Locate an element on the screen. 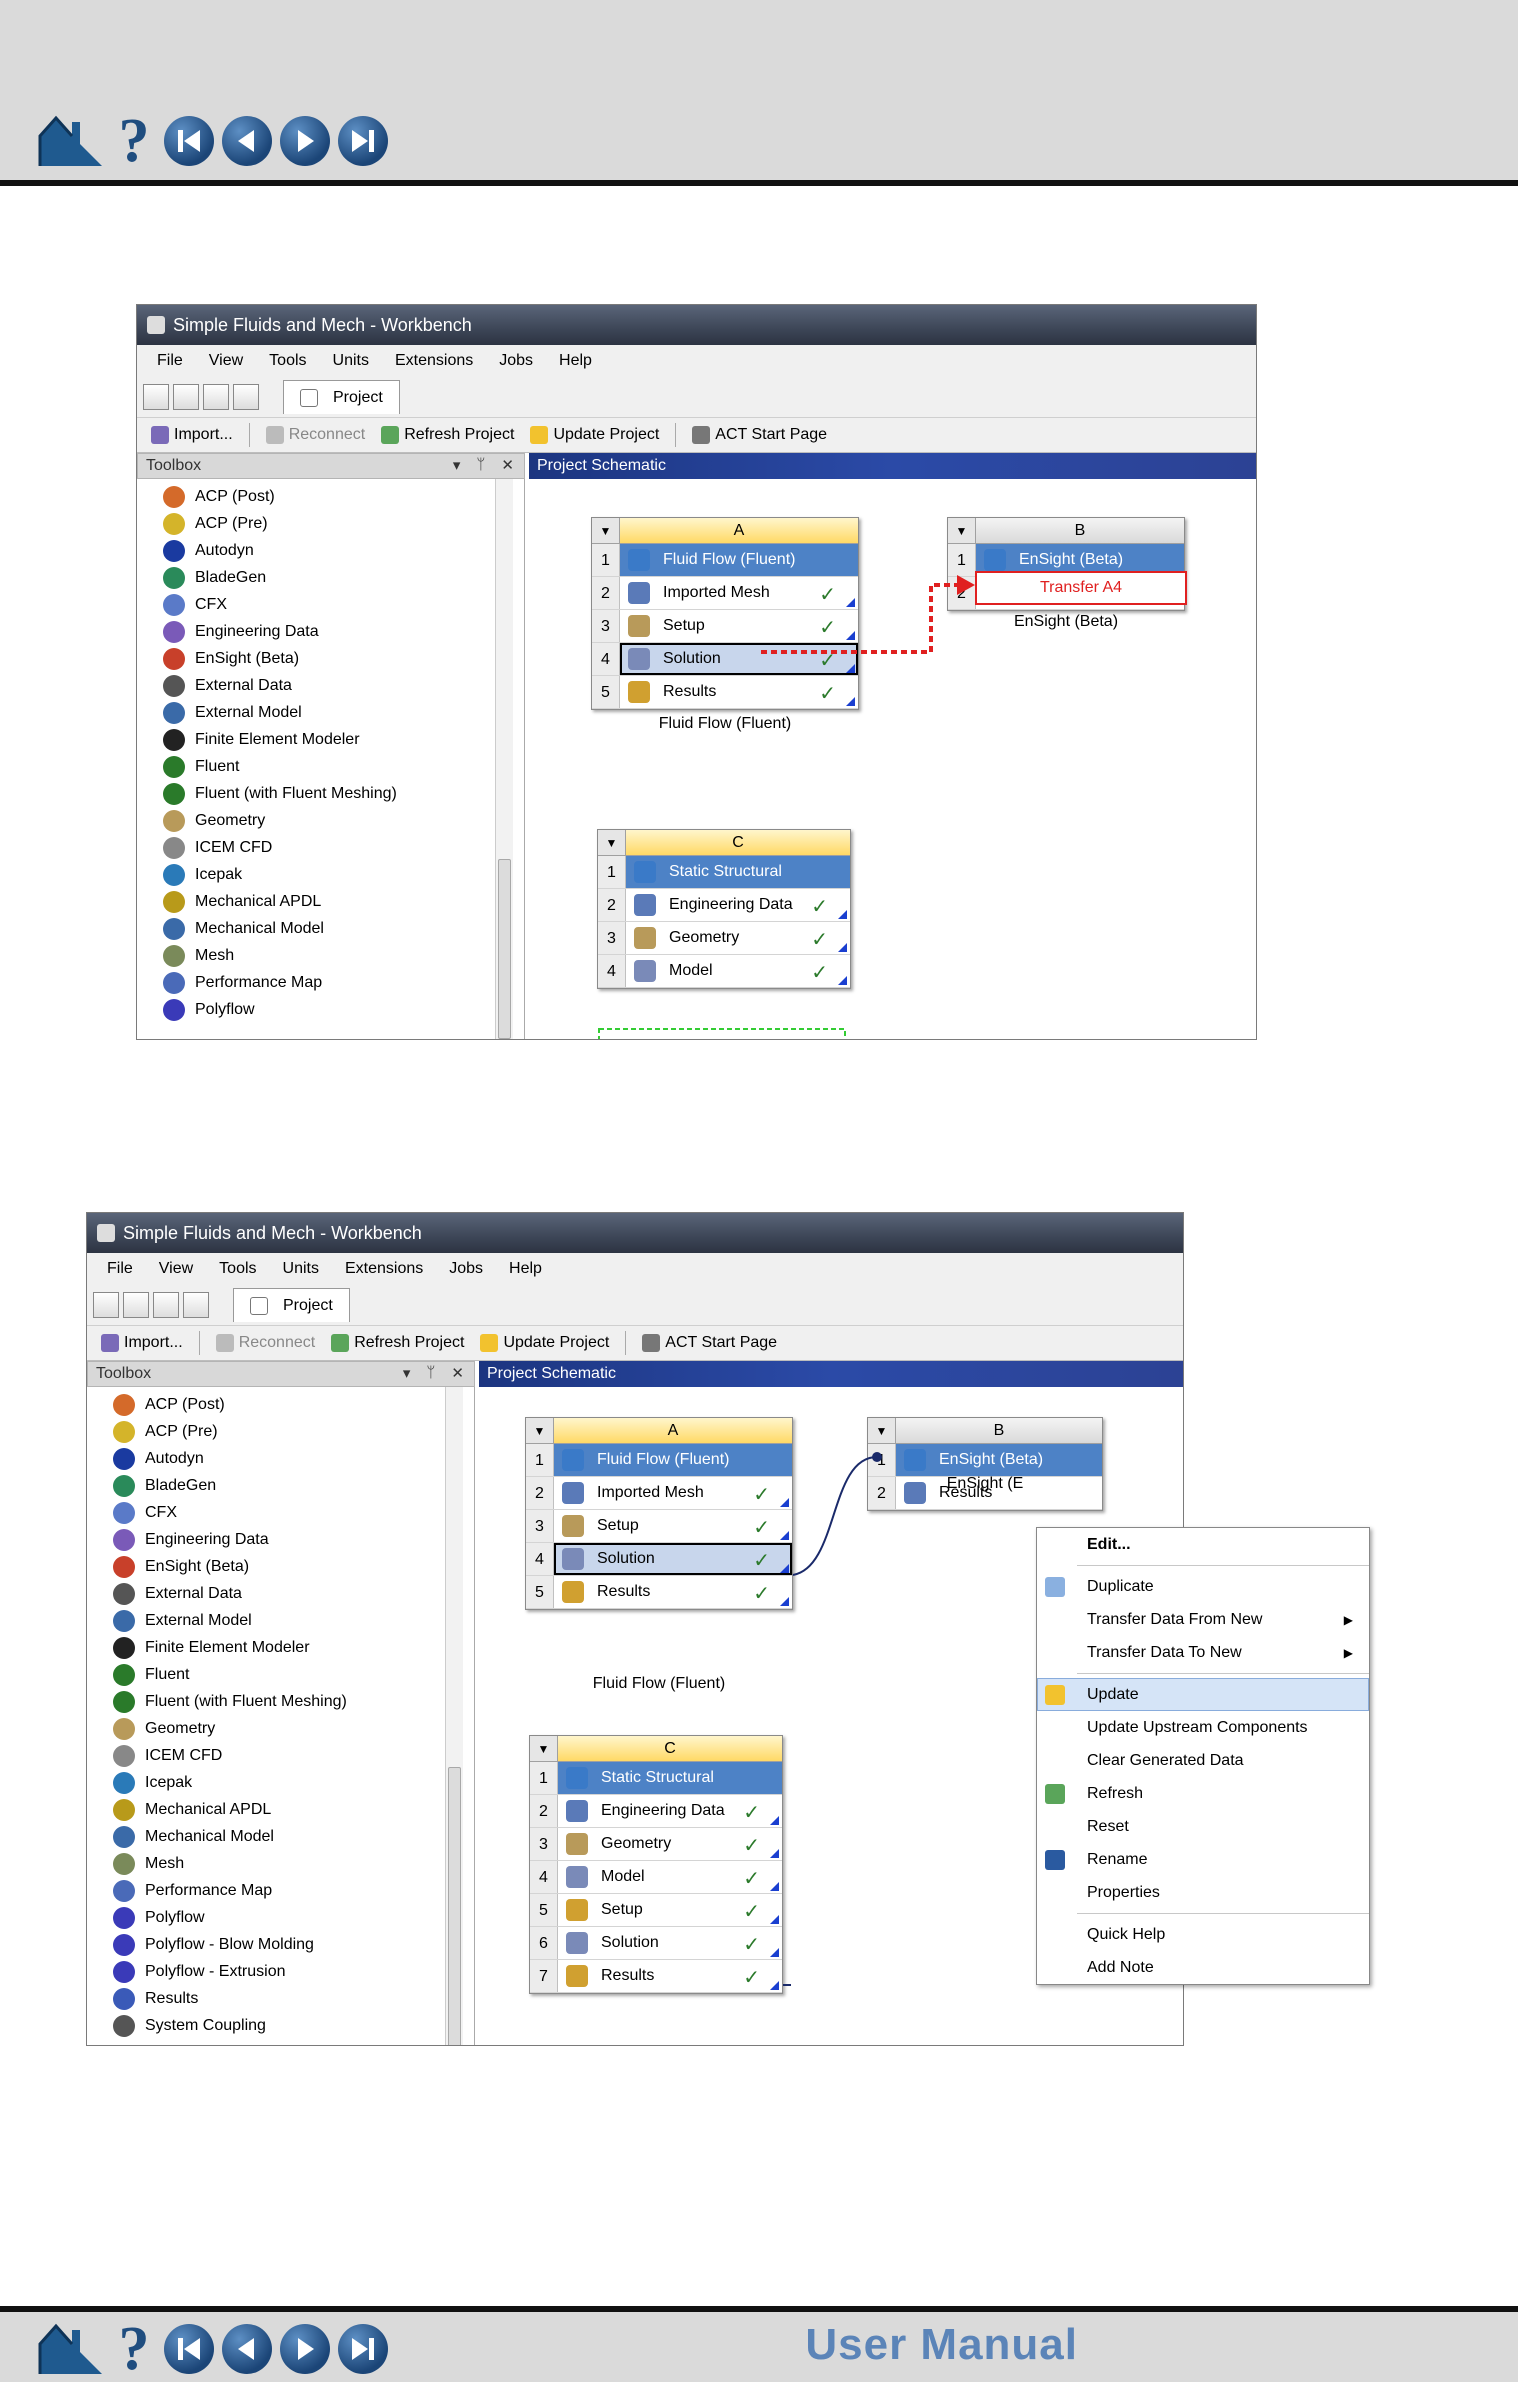  save-as-icon is located at coordinates (246, 397).